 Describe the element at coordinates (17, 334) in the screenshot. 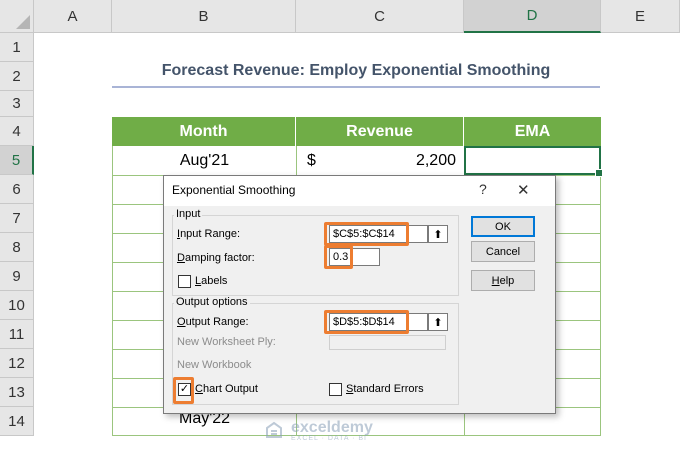

I see `row-header-11: 11` at that location.